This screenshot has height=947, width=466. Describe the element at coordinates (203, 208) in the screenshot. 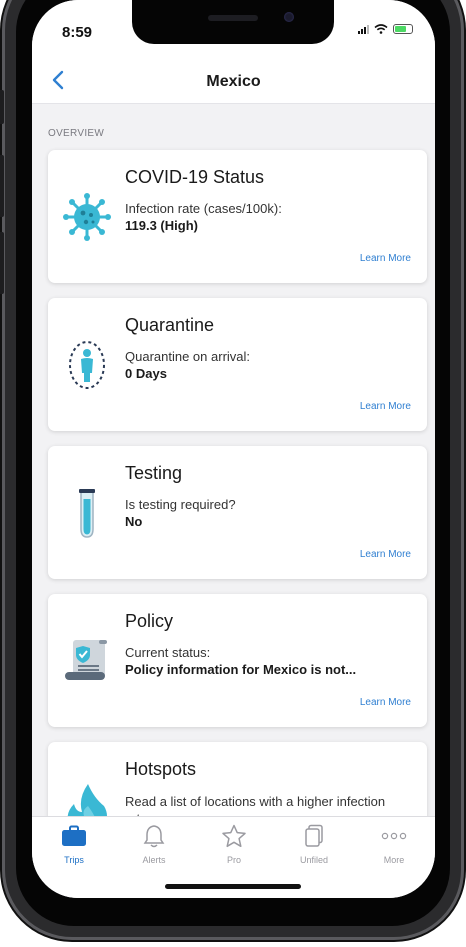

I see `card-label: Infection rate (cases/100k):` at that location.